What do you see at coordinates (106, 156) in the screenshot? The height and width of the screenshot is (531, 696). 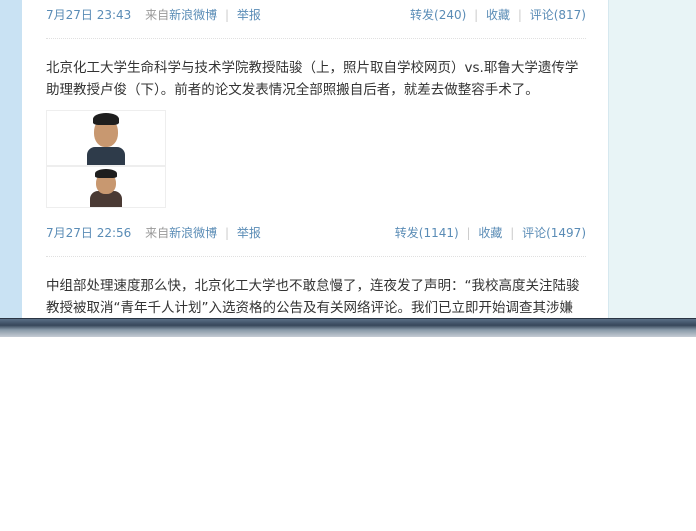 I see `portrait-shirt` at bounding box center [106, 156].